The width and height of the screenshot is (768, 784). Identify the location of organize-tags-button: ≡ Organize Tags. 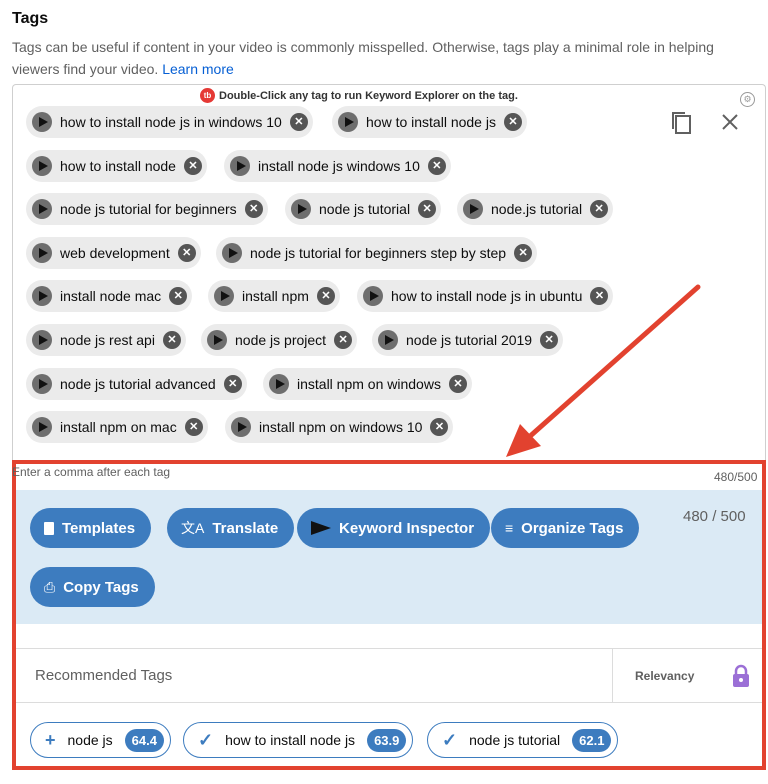
(565, 528).